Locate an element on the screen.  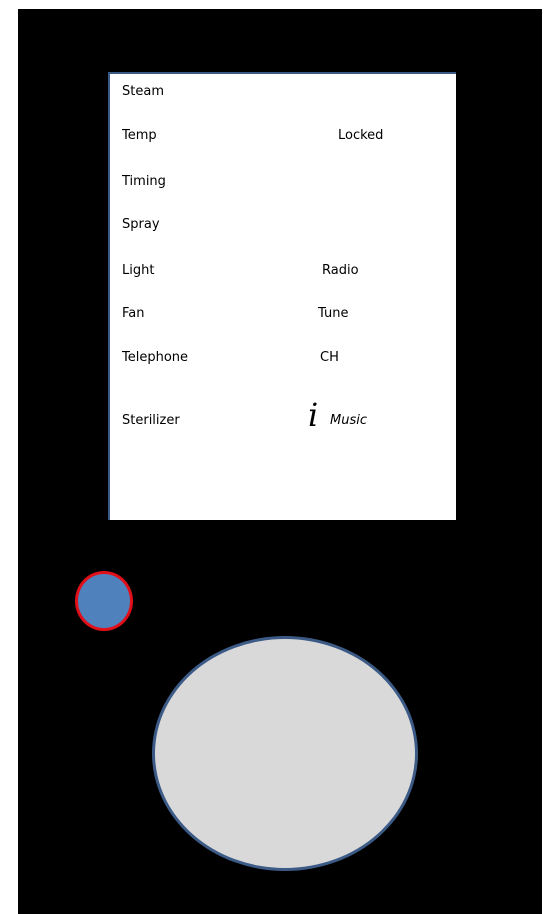
large-control-dial is located at coordinates (285, 753).